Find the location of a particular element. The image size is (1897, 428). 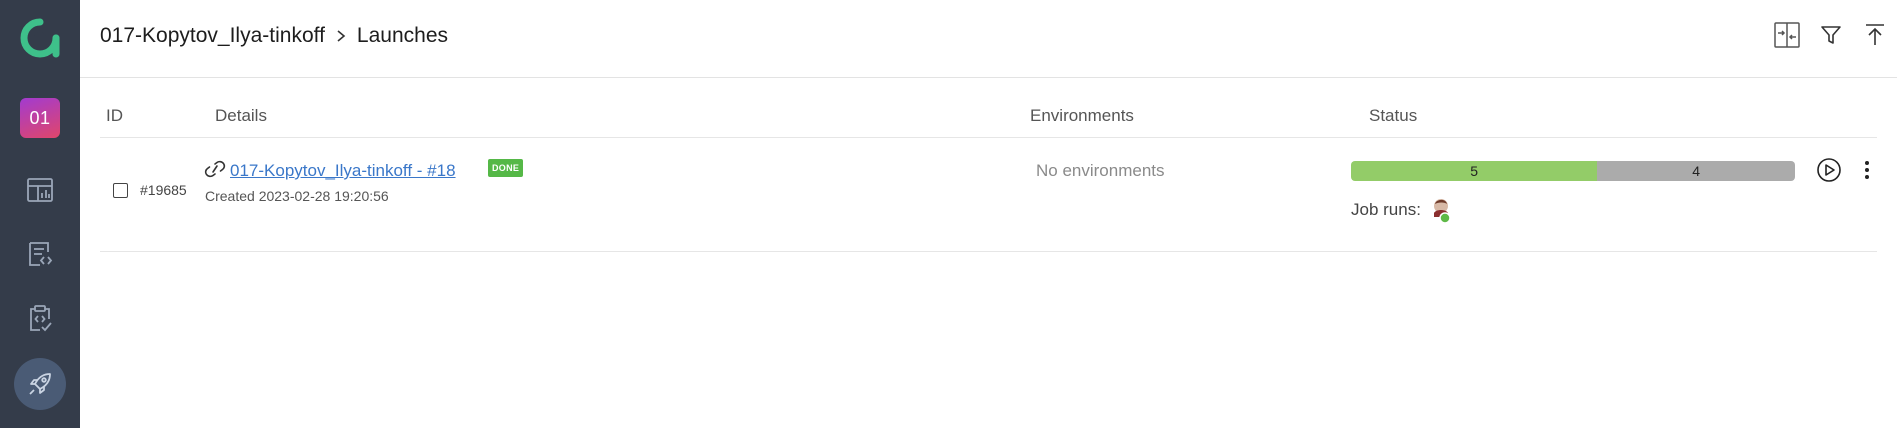

project-badge: 01 is located at coordinates (40, 118).